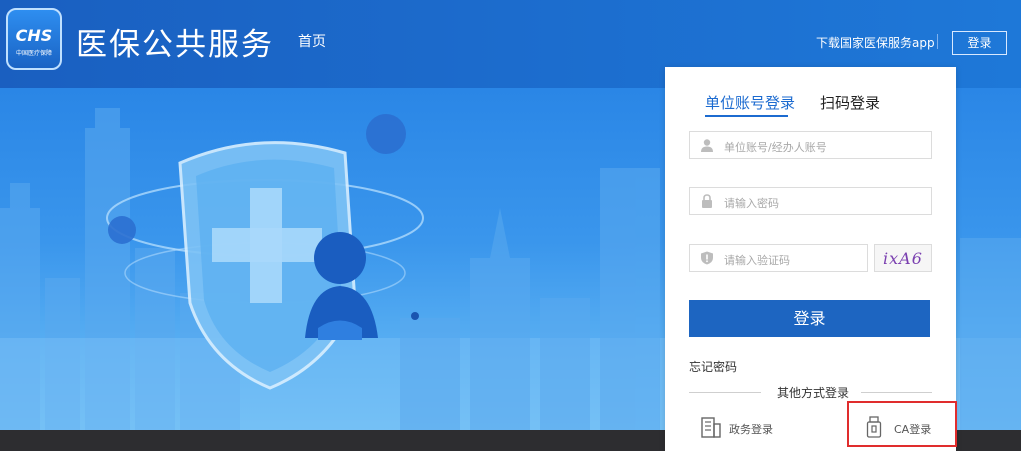 This screenshot has height=451, width=1021. I want to click on account-input: 单位账号/经办人账号, so click(810, 145).